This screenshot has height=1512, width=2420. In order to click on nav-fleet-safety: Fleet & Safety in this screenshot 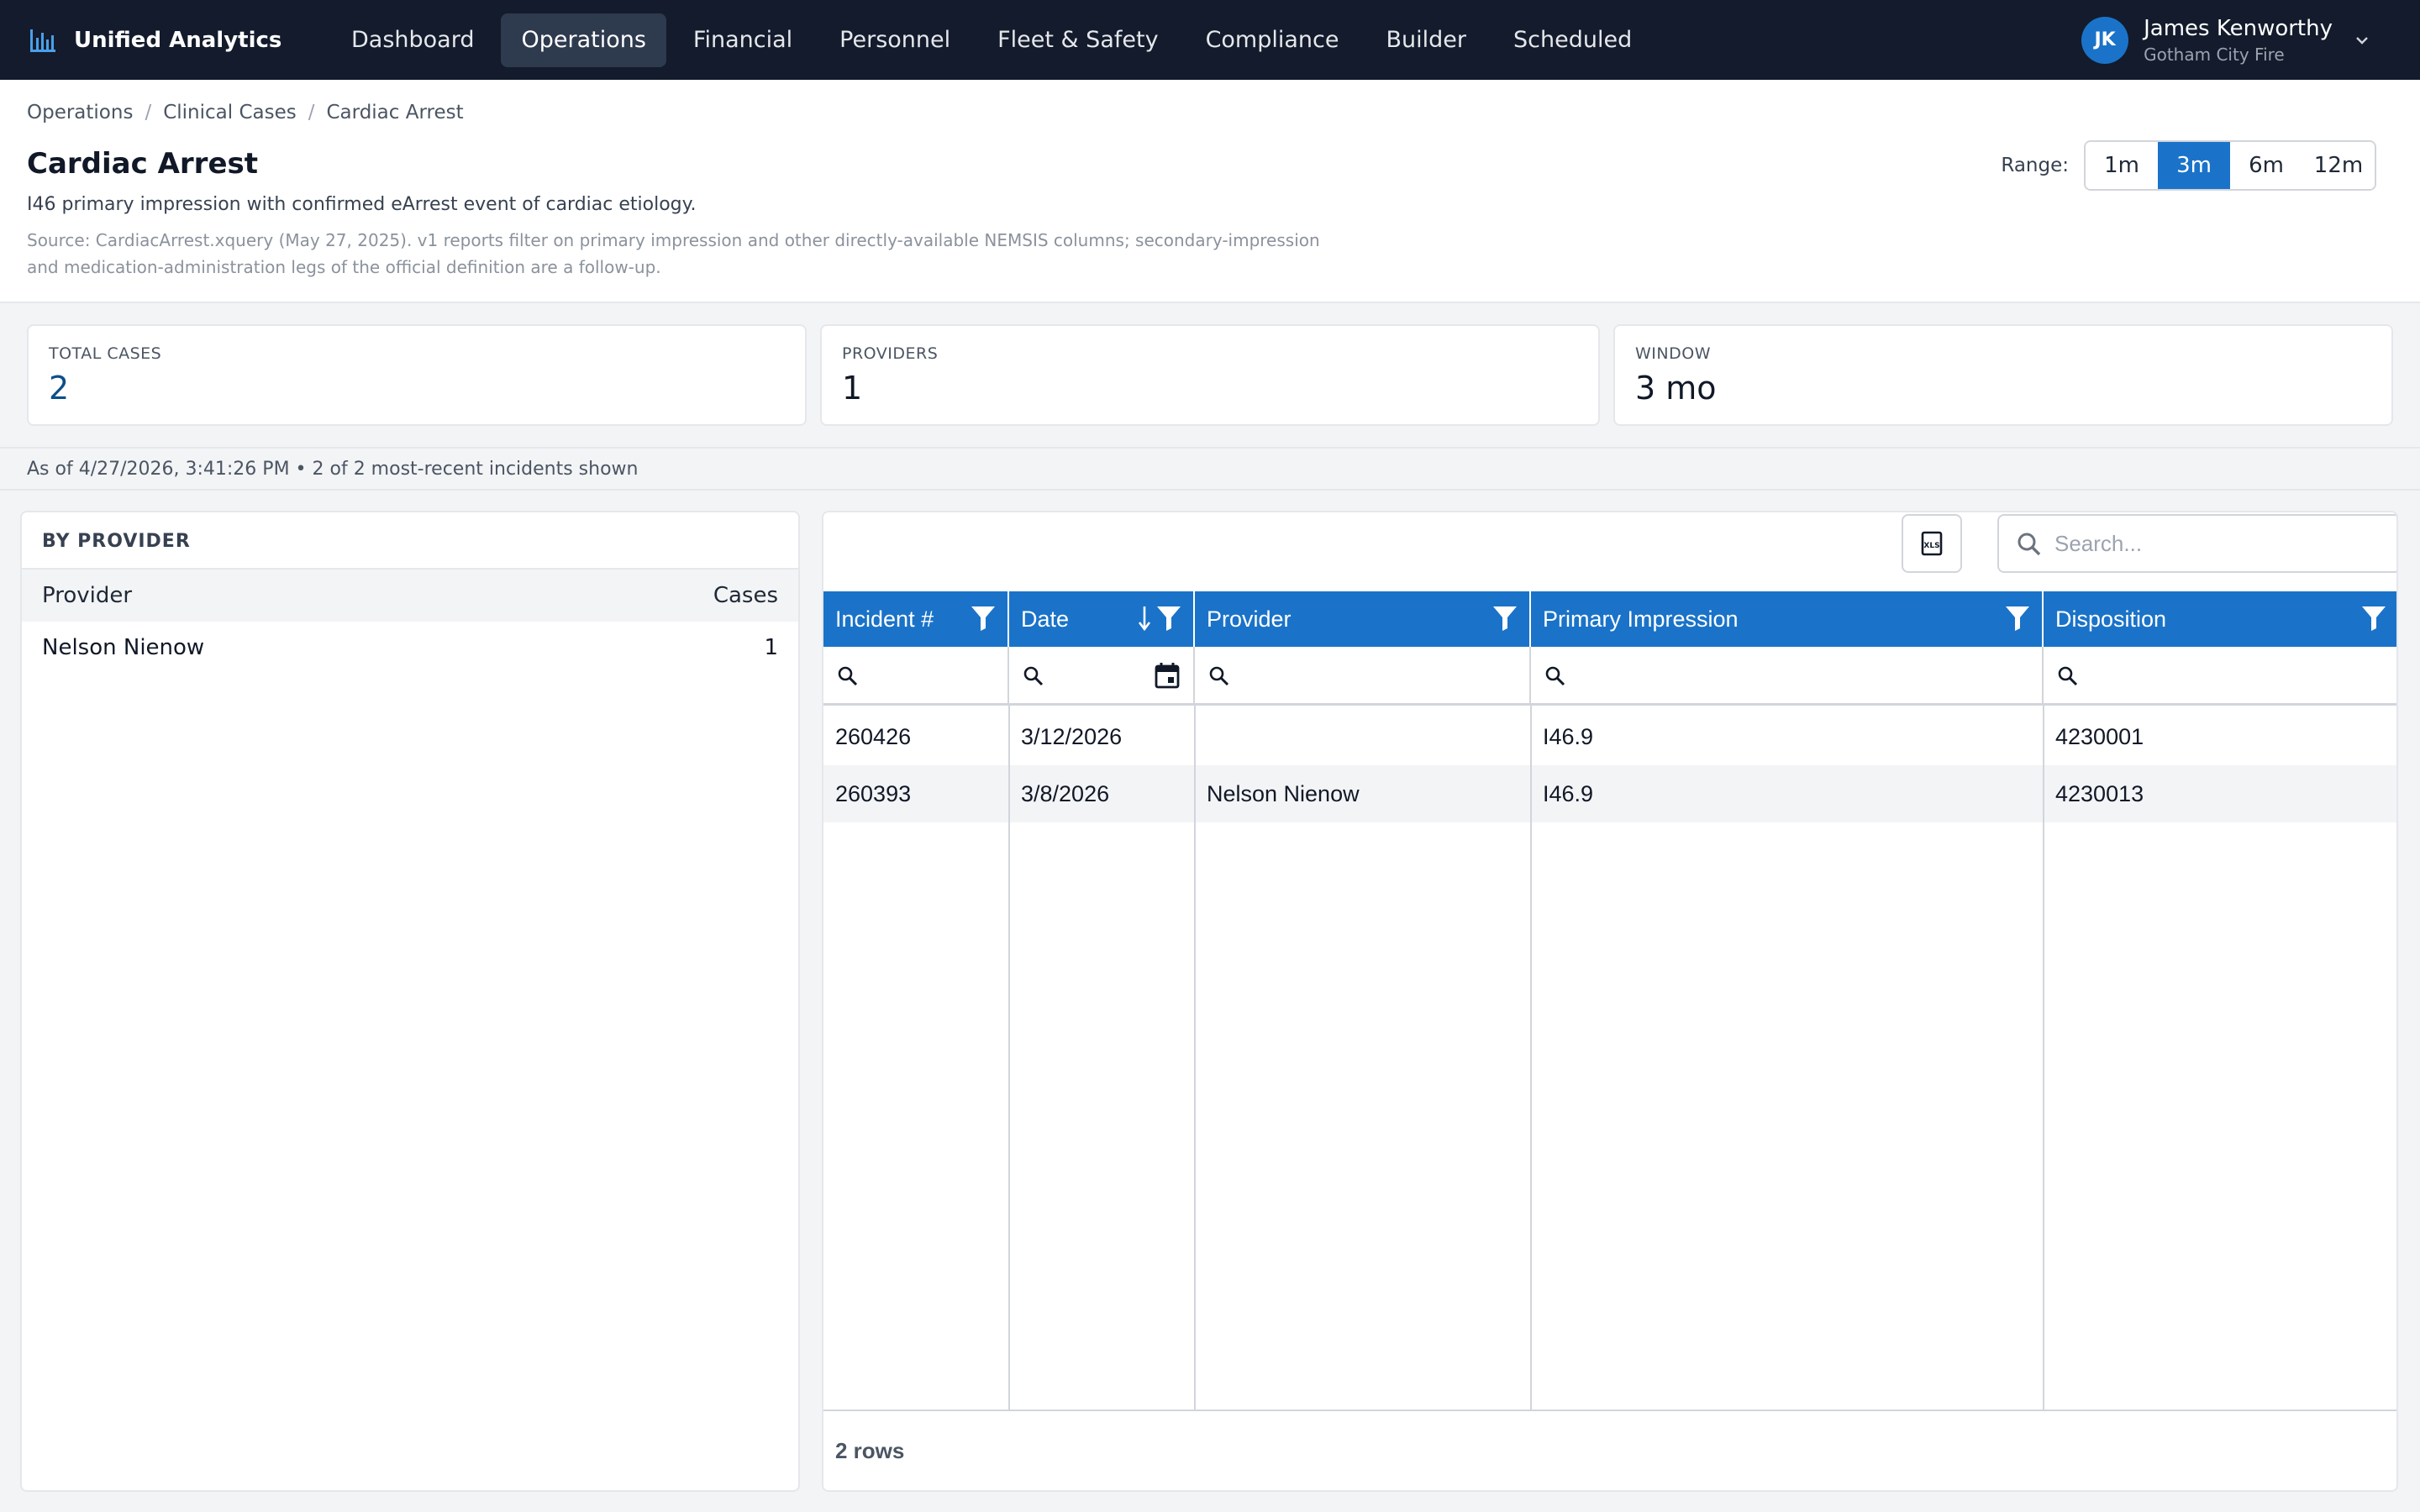, I will do `click(1077, 40)`.